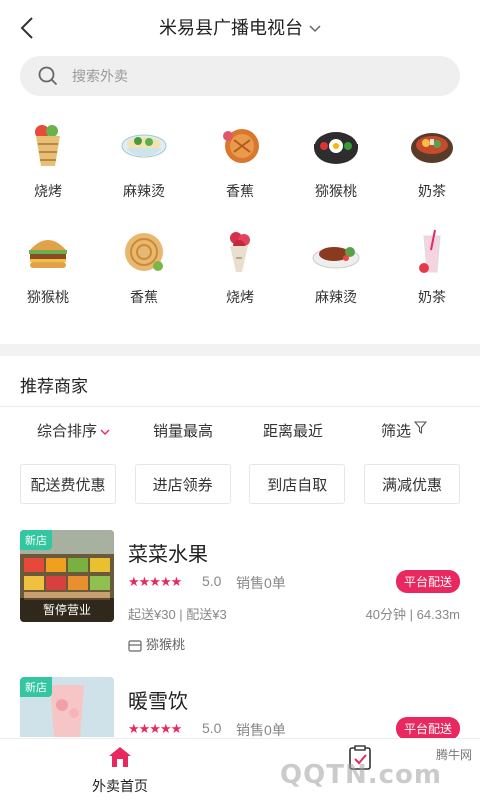 This screenshot has width=480, height=800. Describe the element at coordinates (432, 148) in the screenshot. I see `stew-pot-icon` at that location.